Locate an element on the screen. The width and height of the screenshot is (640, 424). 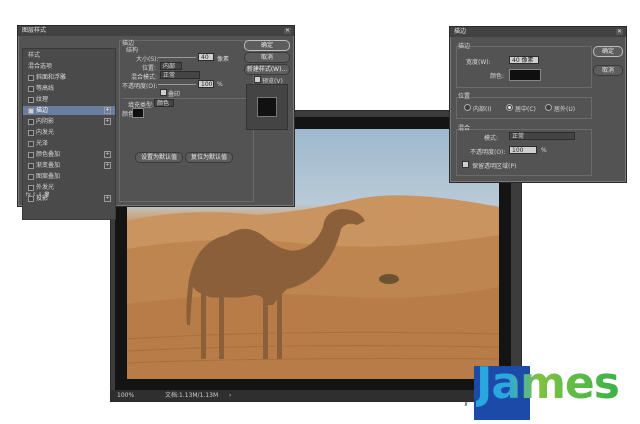
stroke-section-title: 描边 is located at coordinates (464, 46).